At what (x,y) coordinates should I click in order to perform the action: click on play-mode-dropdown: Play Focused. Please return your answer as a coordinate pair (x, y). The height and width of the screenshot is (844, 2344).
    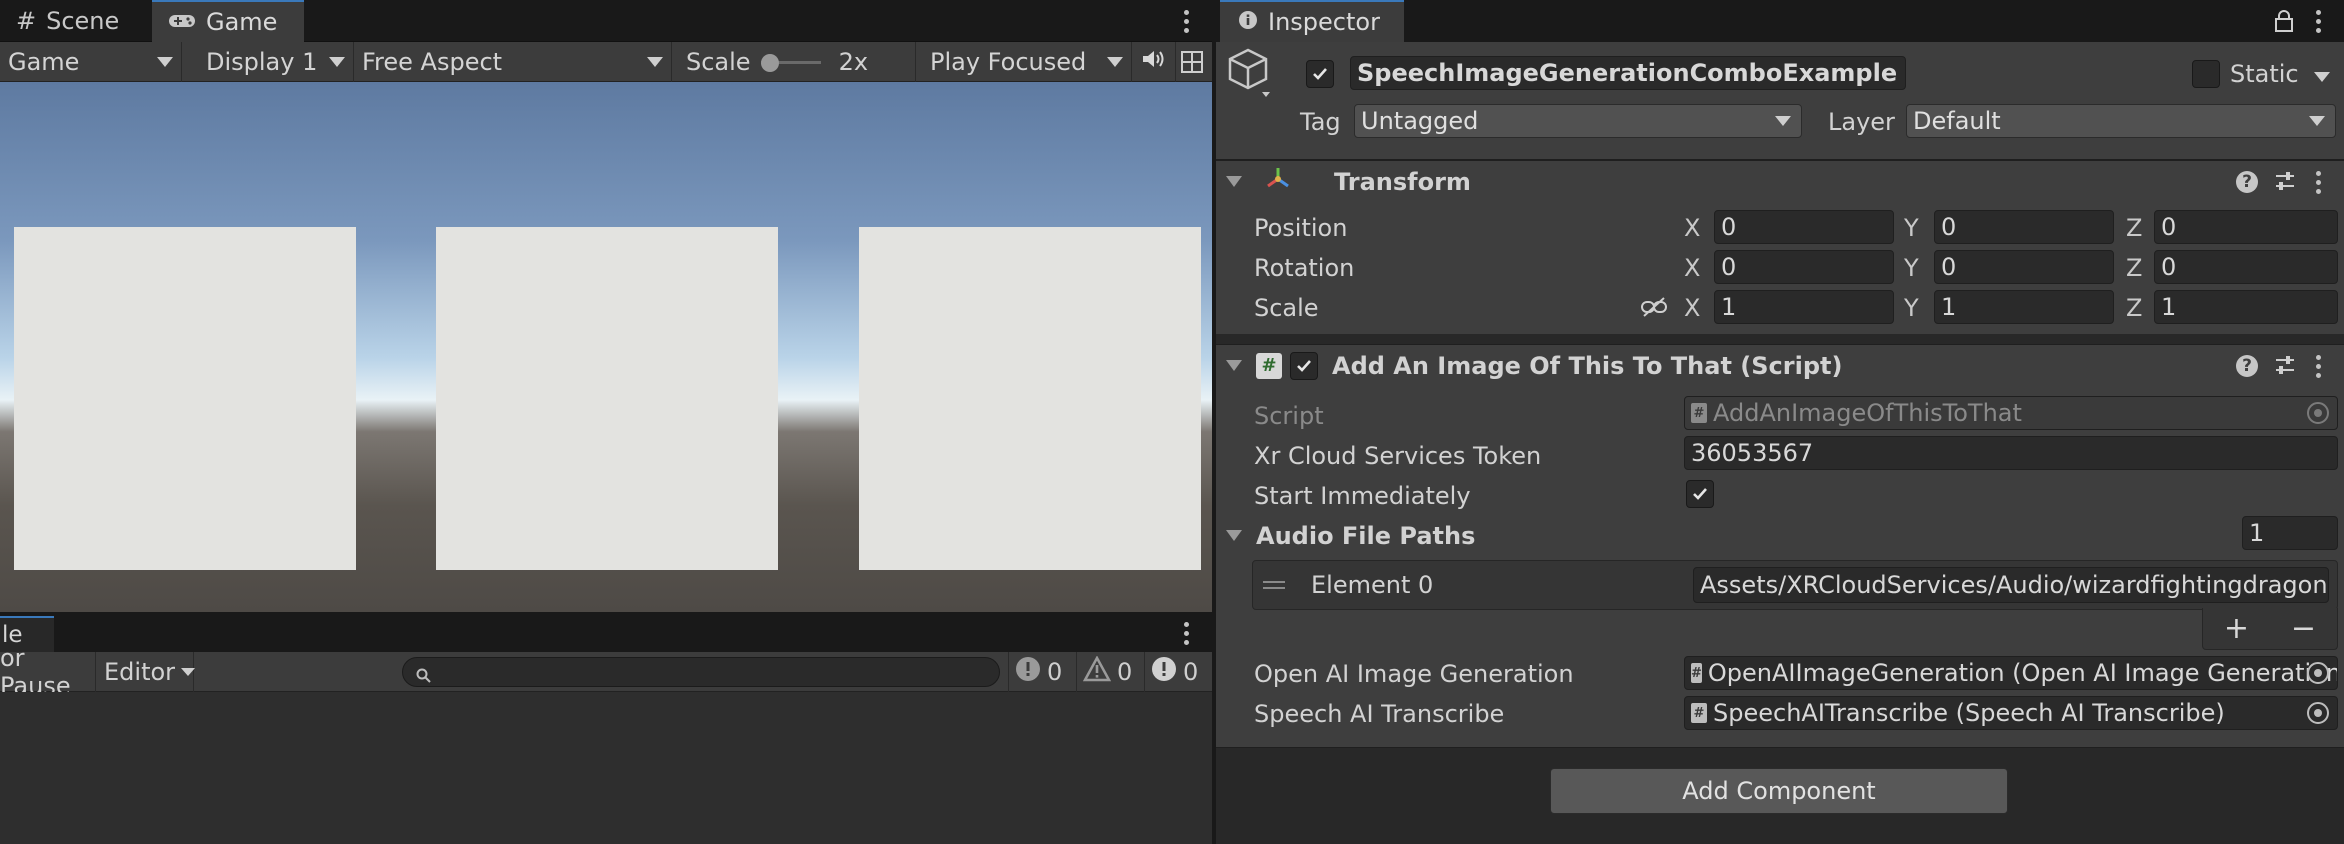
    Looking at the image, I should click on (1024, 62).